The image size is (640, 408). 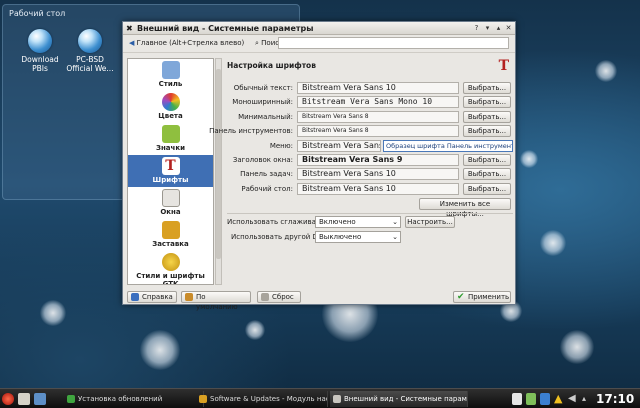 What do you see at coordinates (134, 399) in the screenshot?
I see `task-update-installer: Установка обновлений` at bounding box center [134, 399].